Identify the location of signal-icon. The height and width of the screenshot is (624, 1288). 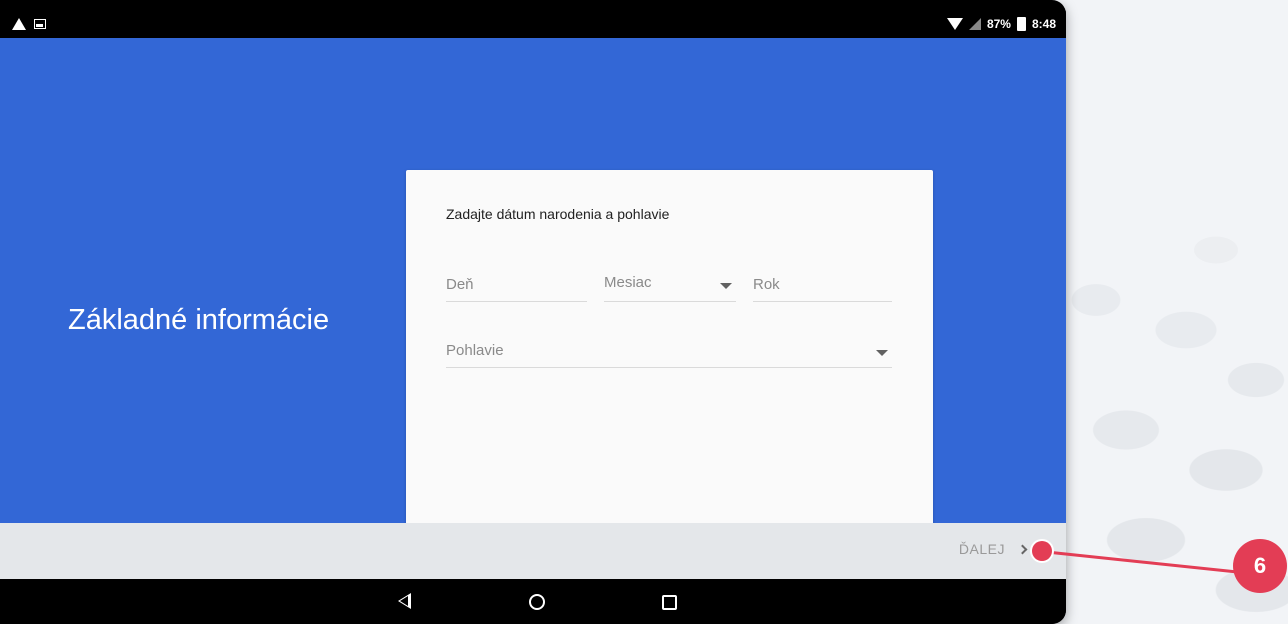
(974, 24).